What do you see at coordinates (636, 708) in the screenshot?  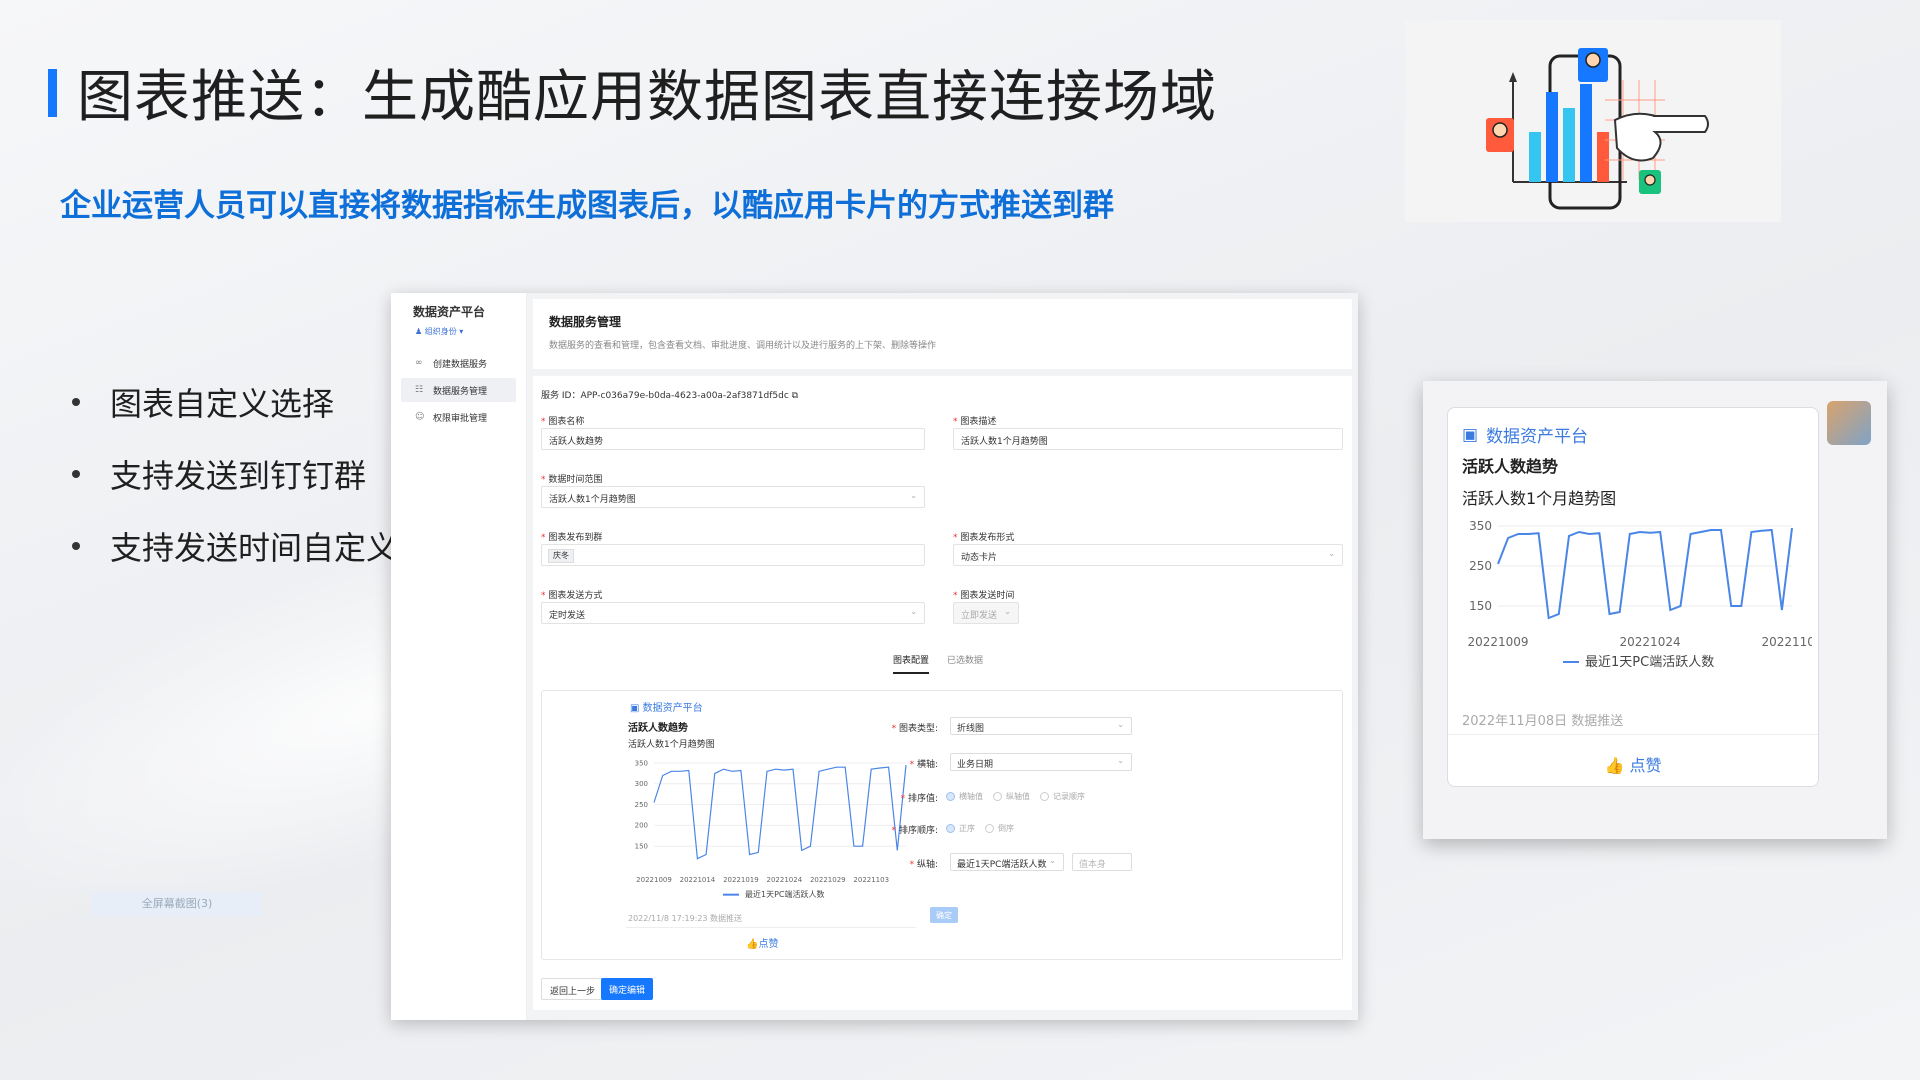 I see `monitor-icon: ▣` at bounding box center [636, 708].